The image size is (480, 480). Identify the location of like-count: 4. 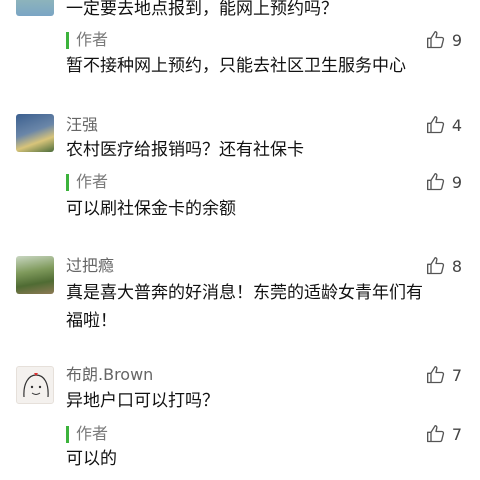
(456, 125).